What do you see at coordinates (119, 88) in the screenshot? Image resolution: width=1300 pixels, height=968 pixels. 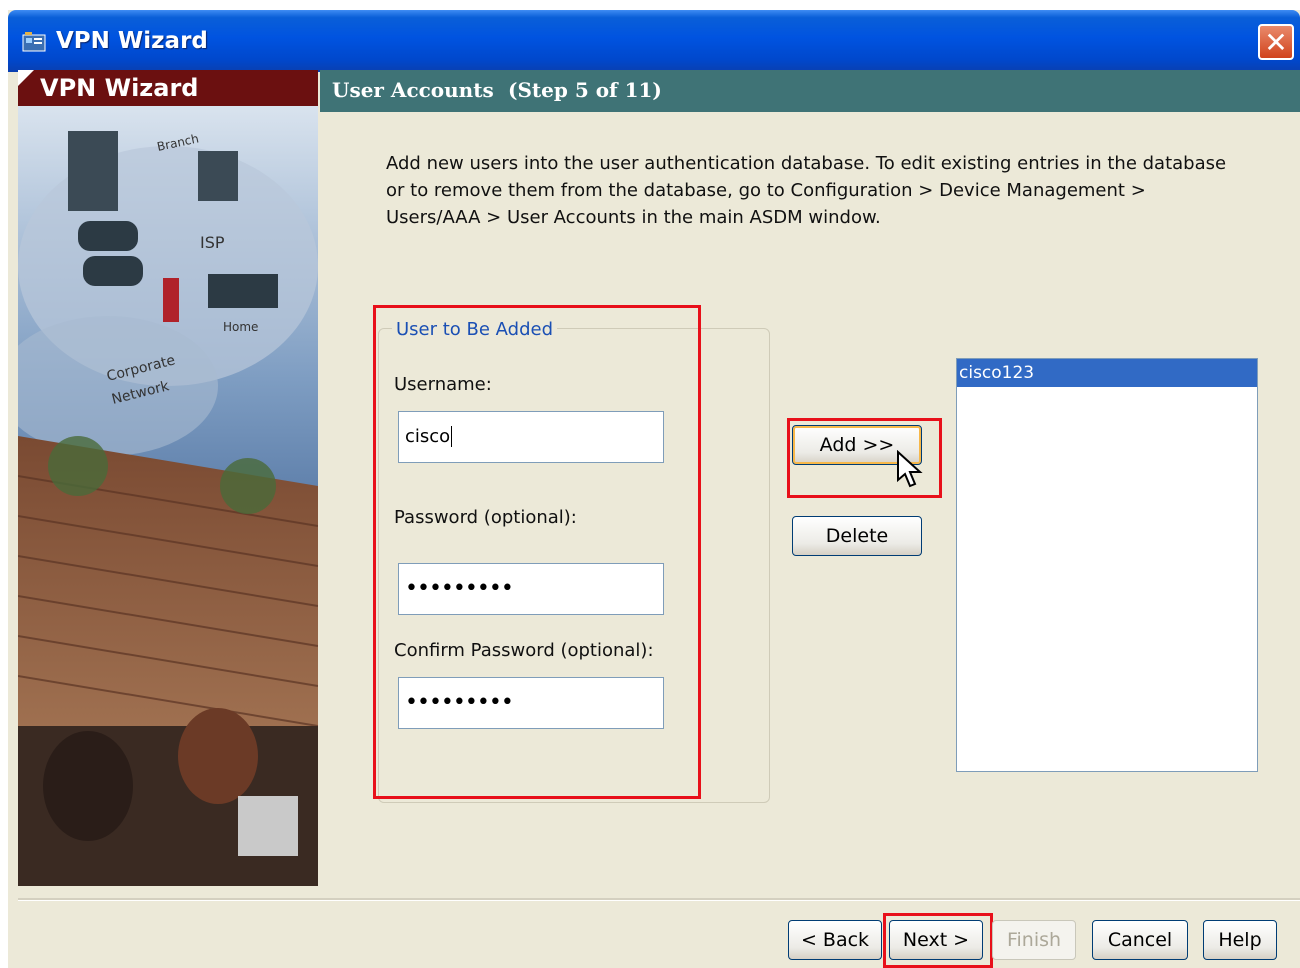 I see `sidebar-title: VPN Wizard` at bounding box center [119, 88].